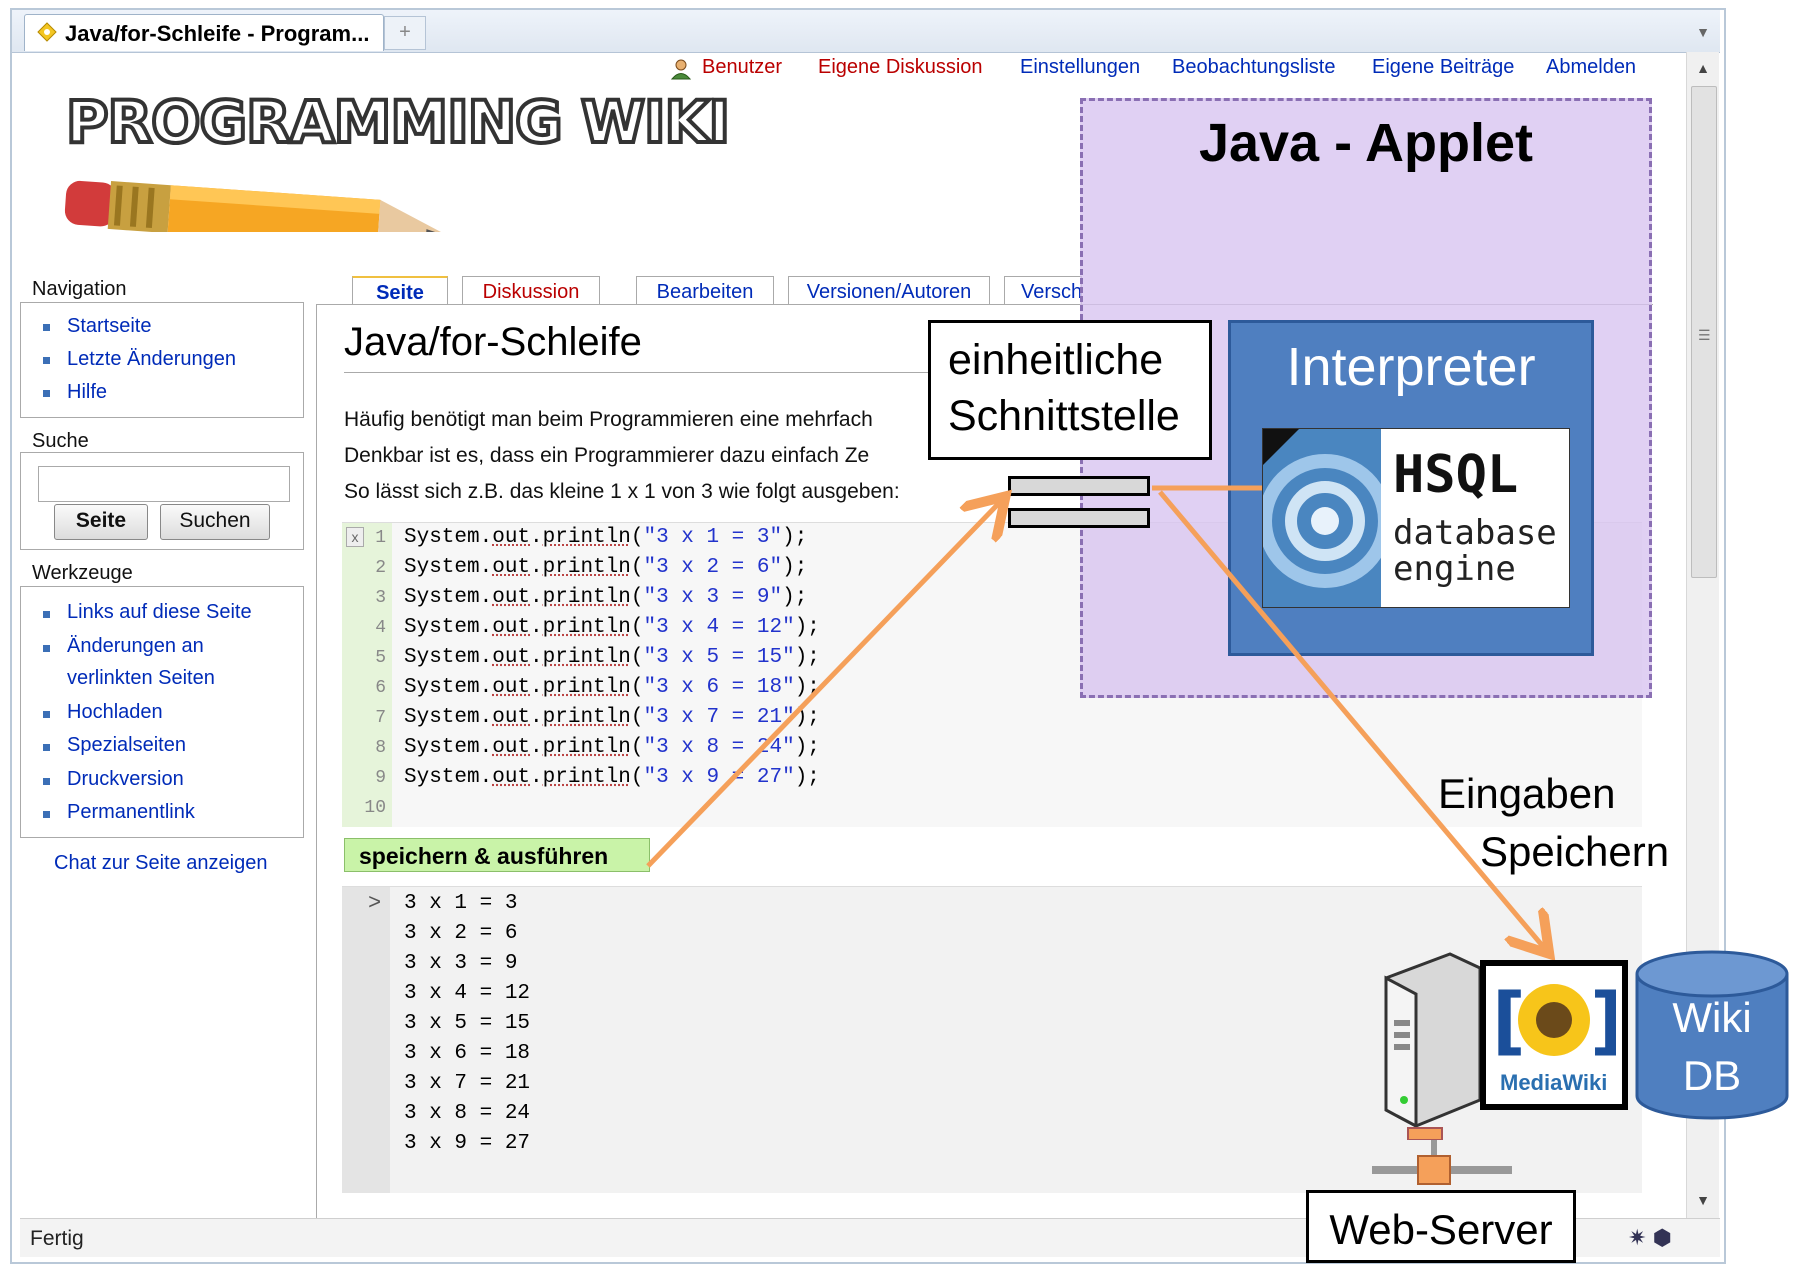 This screenshot has width=1793, height=1264. What do you see at coordinates (606, 597) in the screenshot?
I see `code-line: System.out.println("3 x 3 = 9");` at bounding box center [606, 597].